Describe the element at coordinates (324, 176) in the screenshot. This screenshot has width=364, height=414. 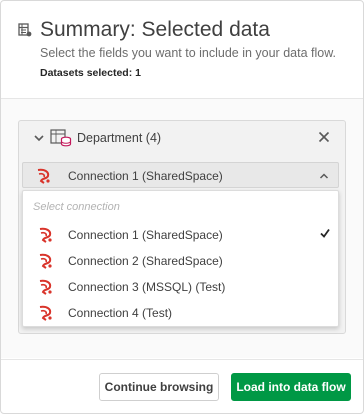
I see `chevron-up-icon` at that location.